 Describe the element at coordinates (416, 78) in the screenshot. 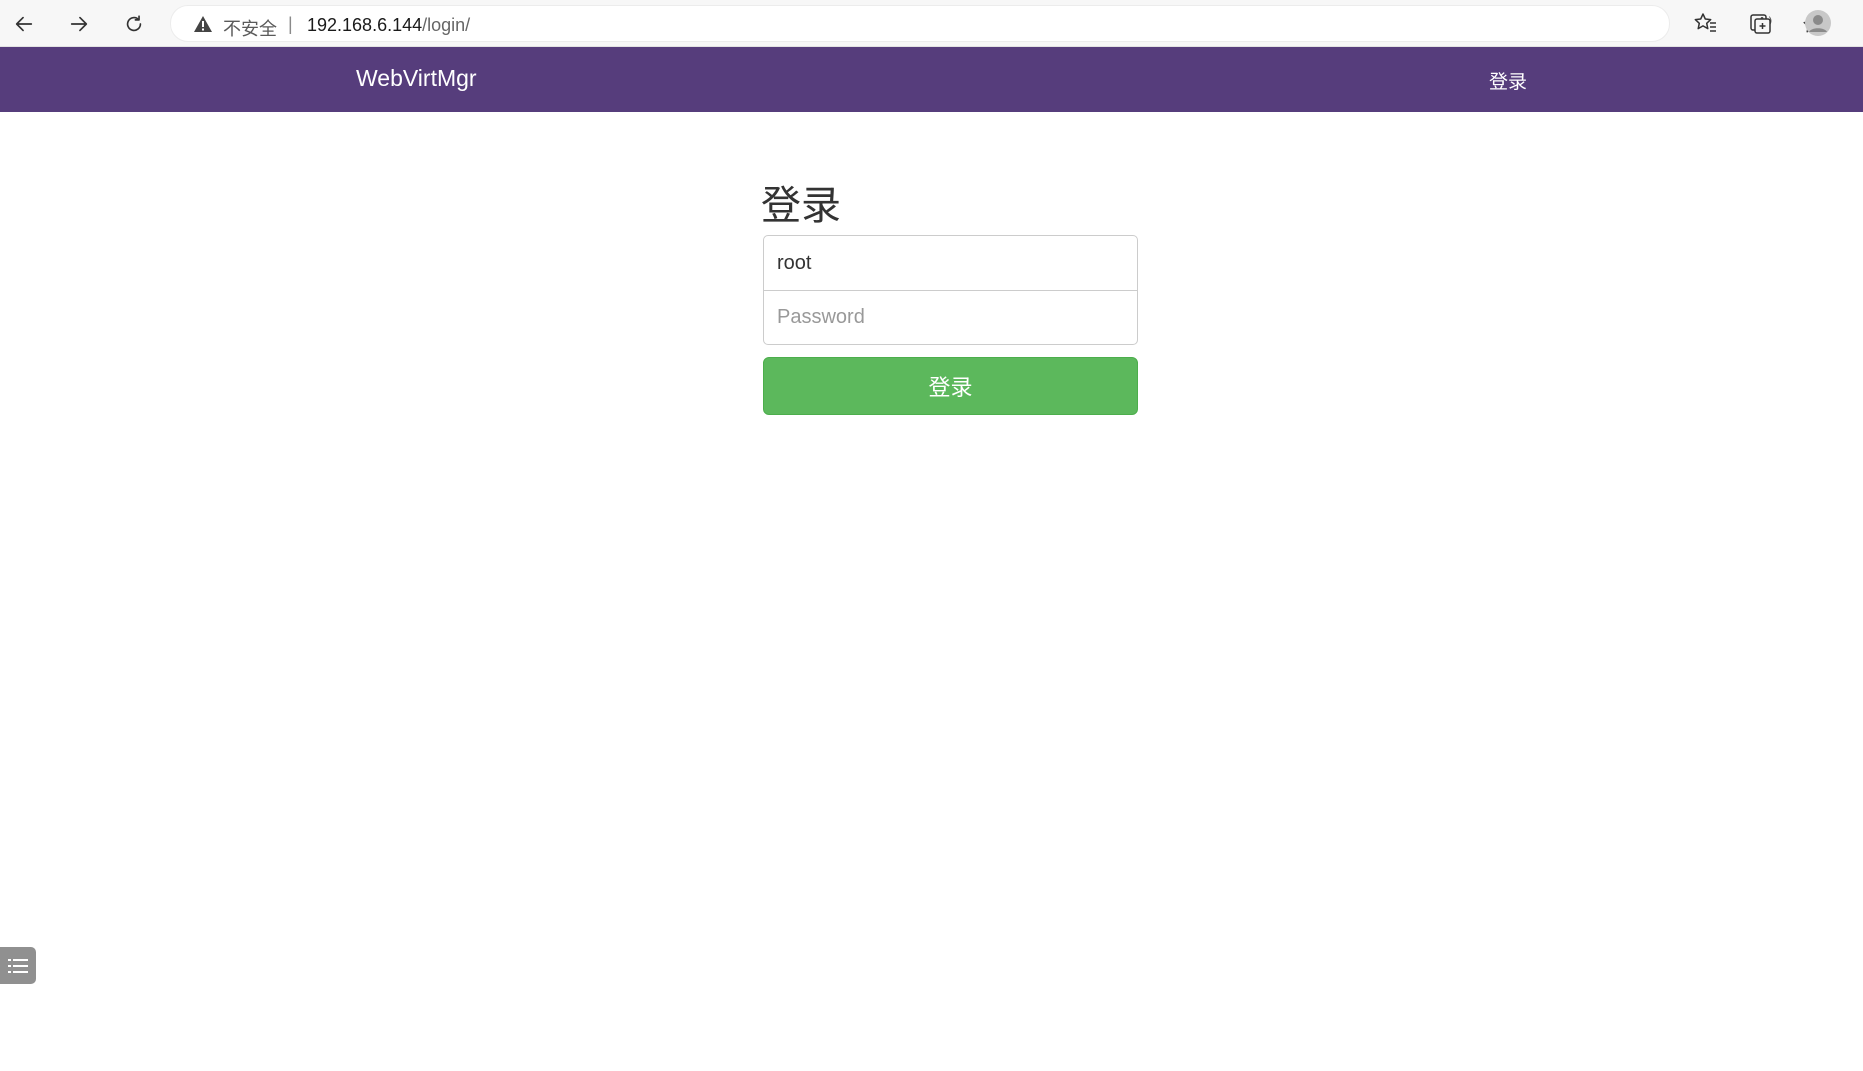

I see `brand-logo: WebVirtMgr` at that location.